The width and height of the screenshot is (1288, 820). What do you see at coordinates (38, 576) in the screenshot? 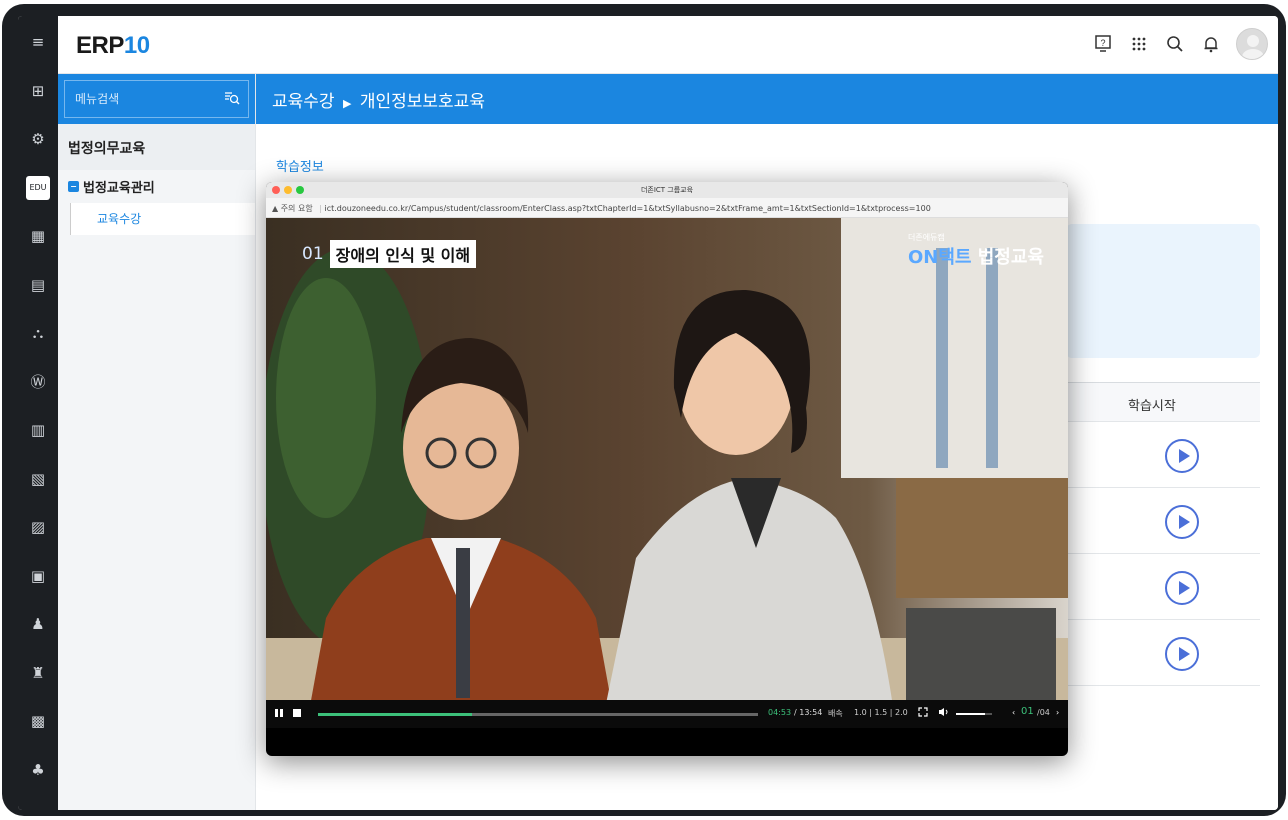
I see `ledger-icon: ▣` at bounding box center [38, 576].